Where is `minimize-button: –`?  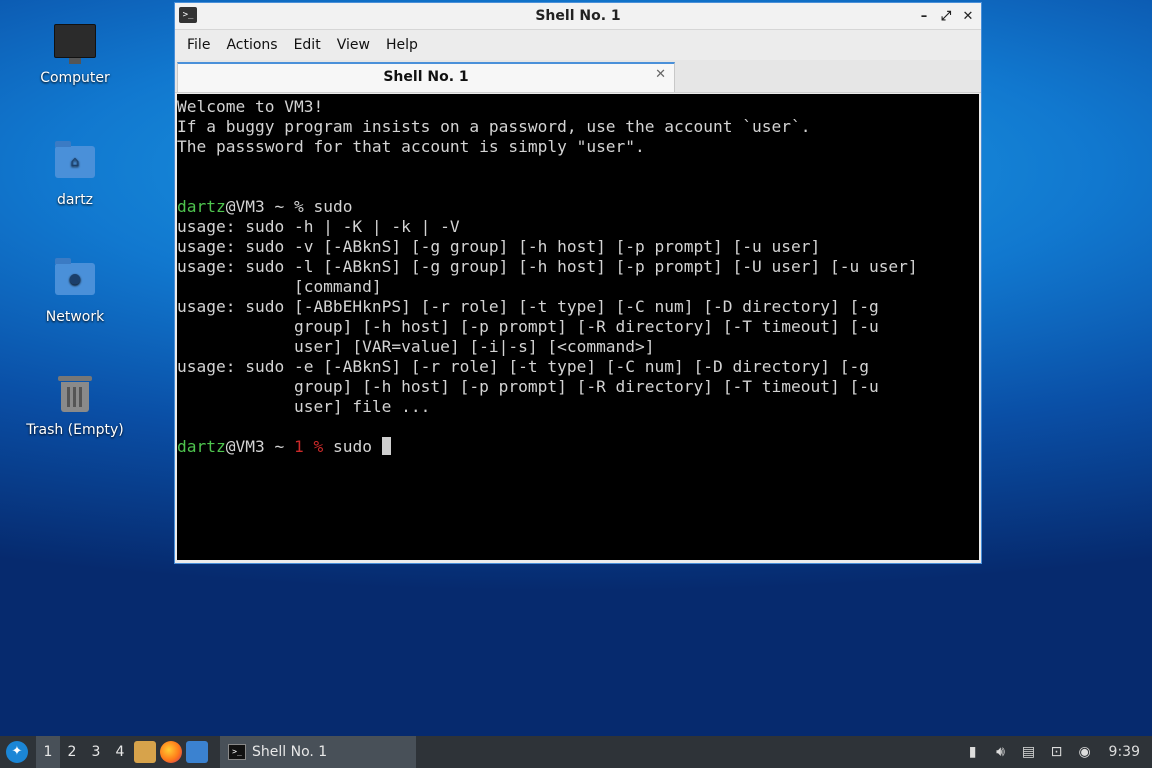
minimize-button: – is located at coordinates (924, 16).